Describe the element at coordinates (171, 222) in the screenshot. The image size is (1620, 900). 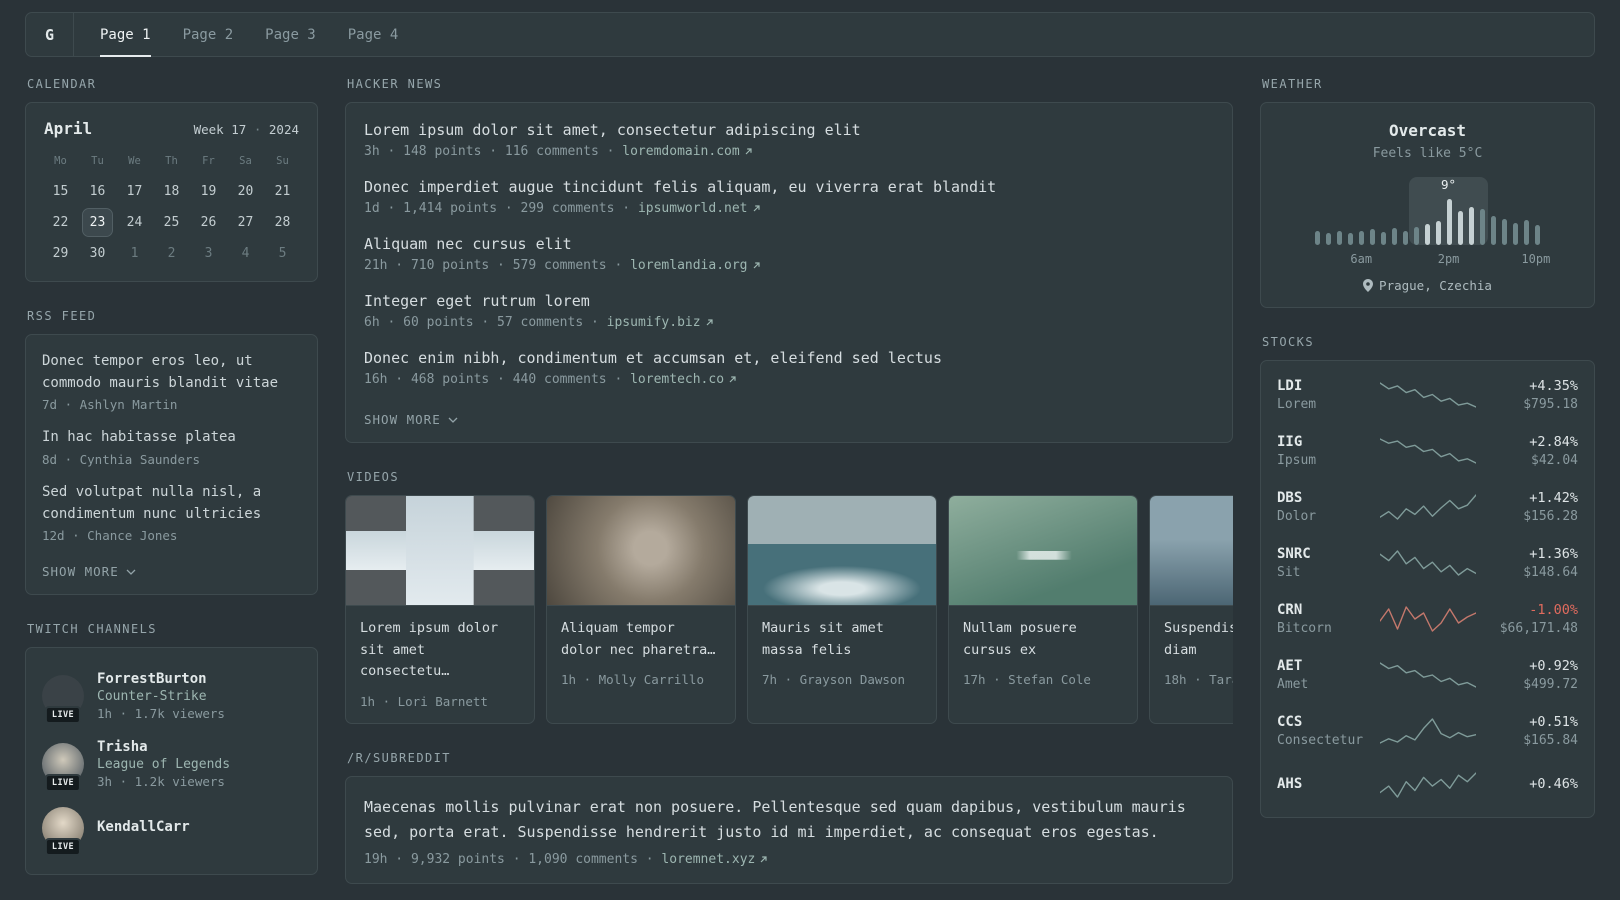
I see `calendar-day: 25` at that location.